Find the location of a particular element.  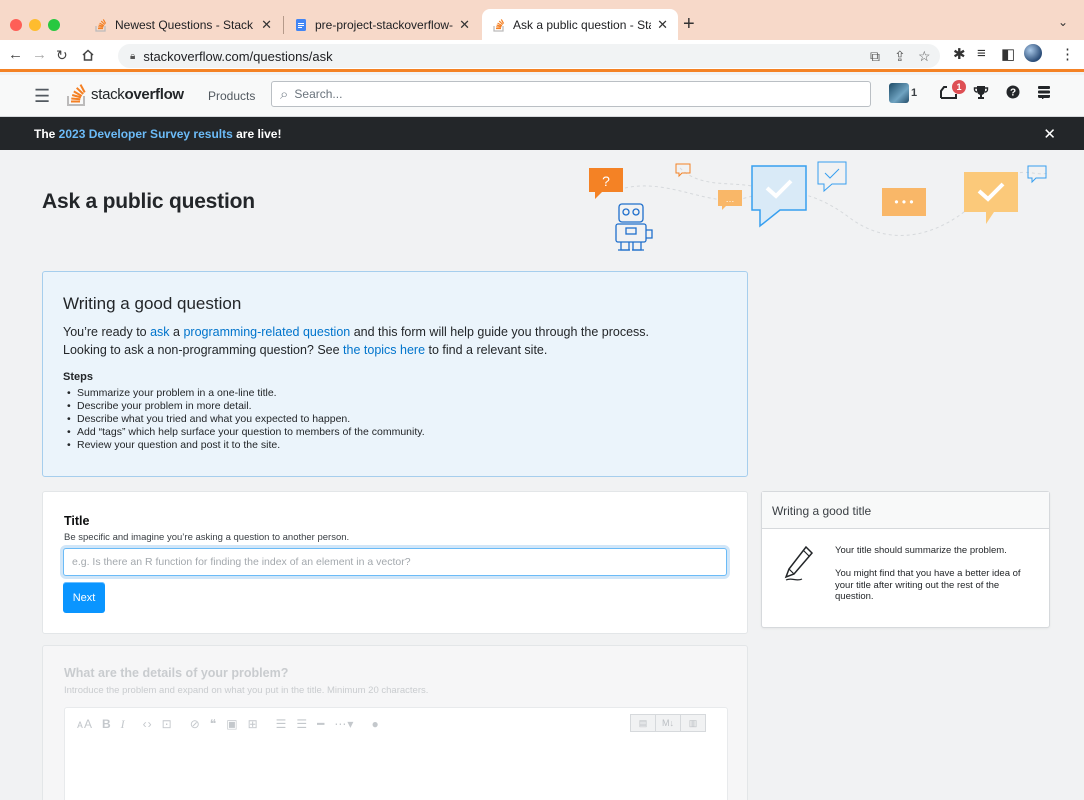

tab-title: Ask a public question - Stack C is located at coordinates (582, 24).